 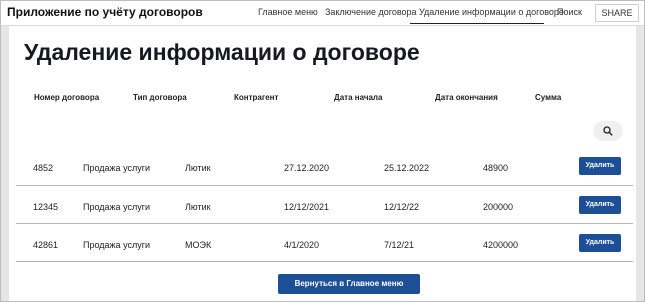 What do you see at coordinates (5, 163) in the screenshot?
I see `left-margin` at bounding box center [5, 163].